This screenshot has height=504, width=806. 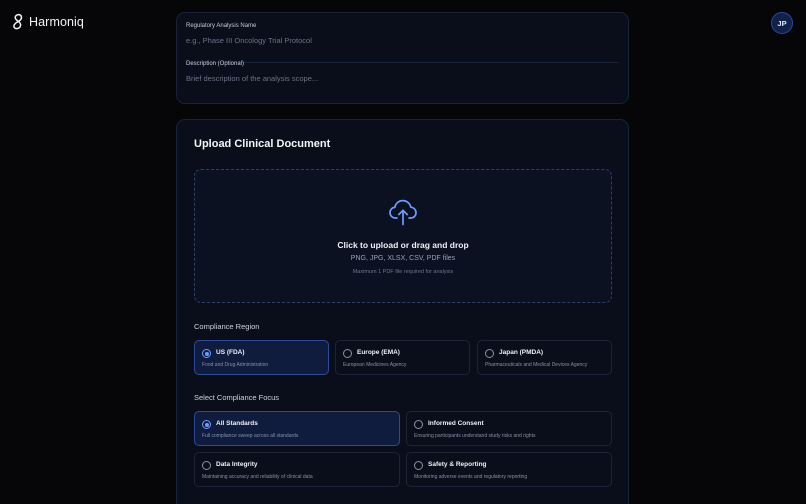 I want to click on dropzone-file-types: PNG, JPG, XLSX, CSV, PDF files, so click(x=403, y=258).